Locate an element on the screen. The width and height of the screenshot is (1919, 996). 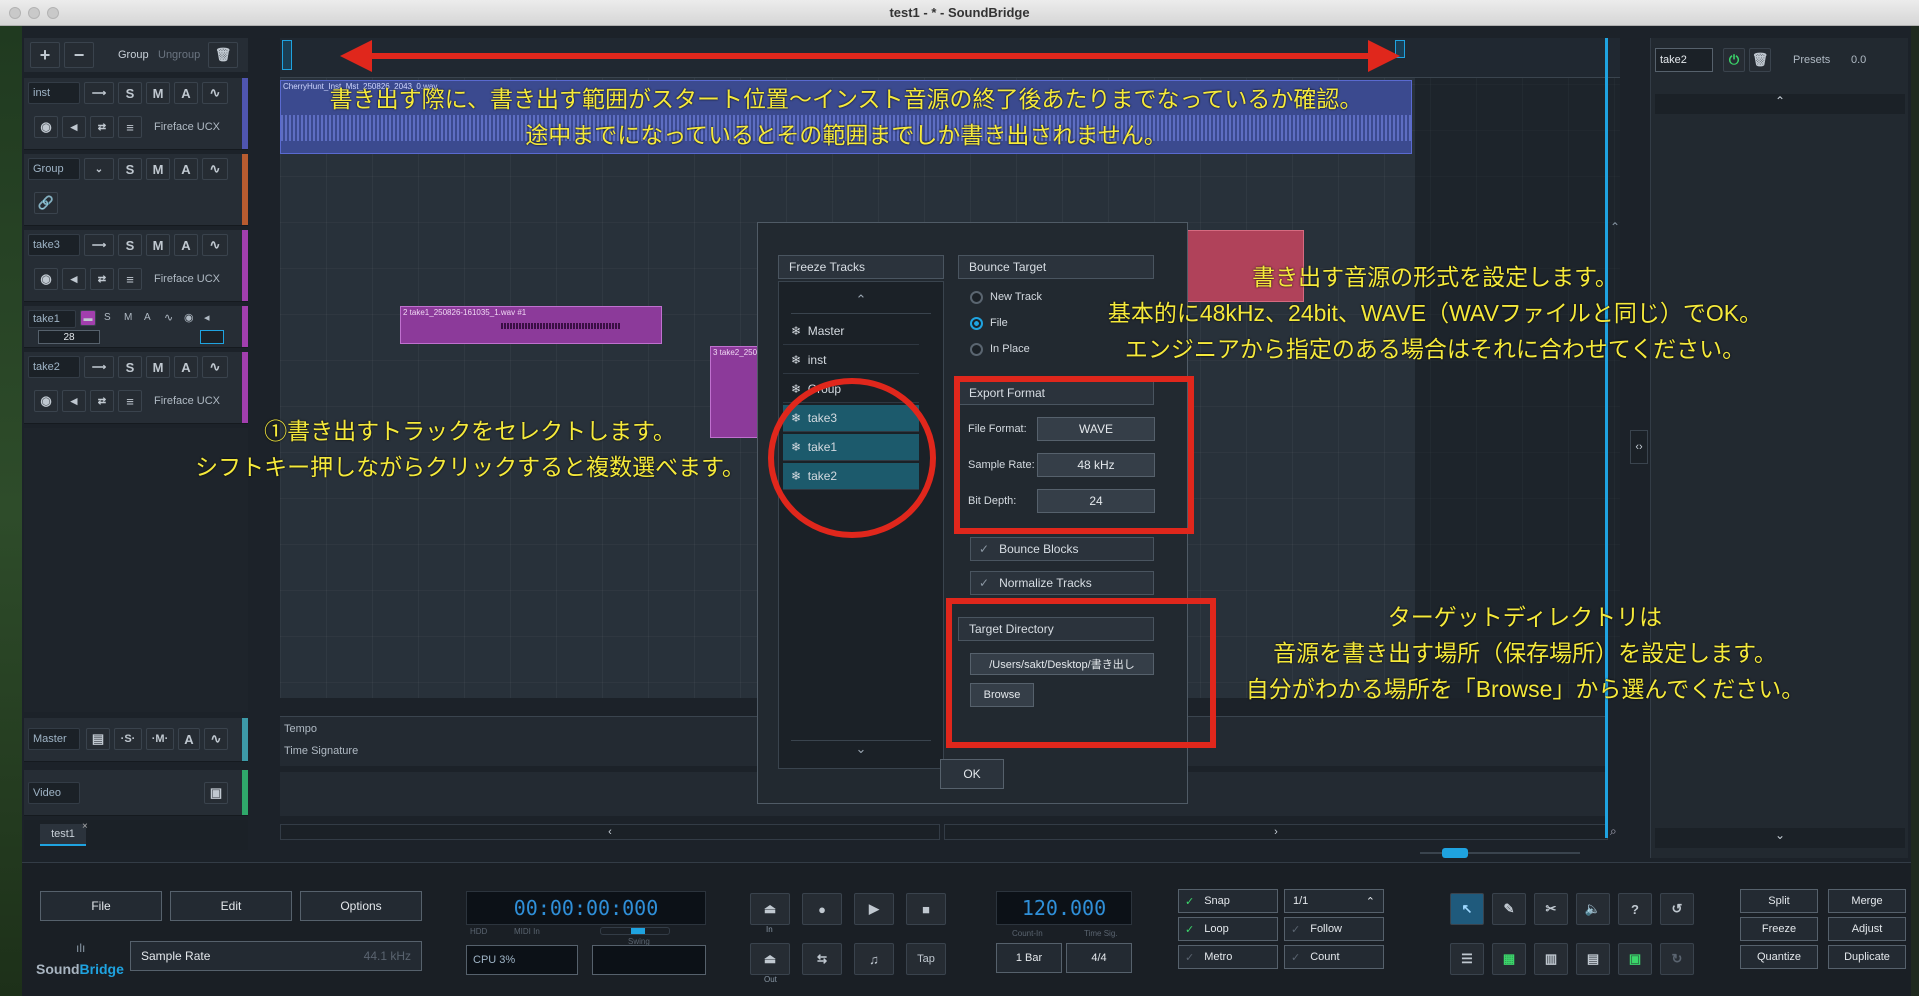
quantize-button: Quantize is located at coordinates (1779, 957).